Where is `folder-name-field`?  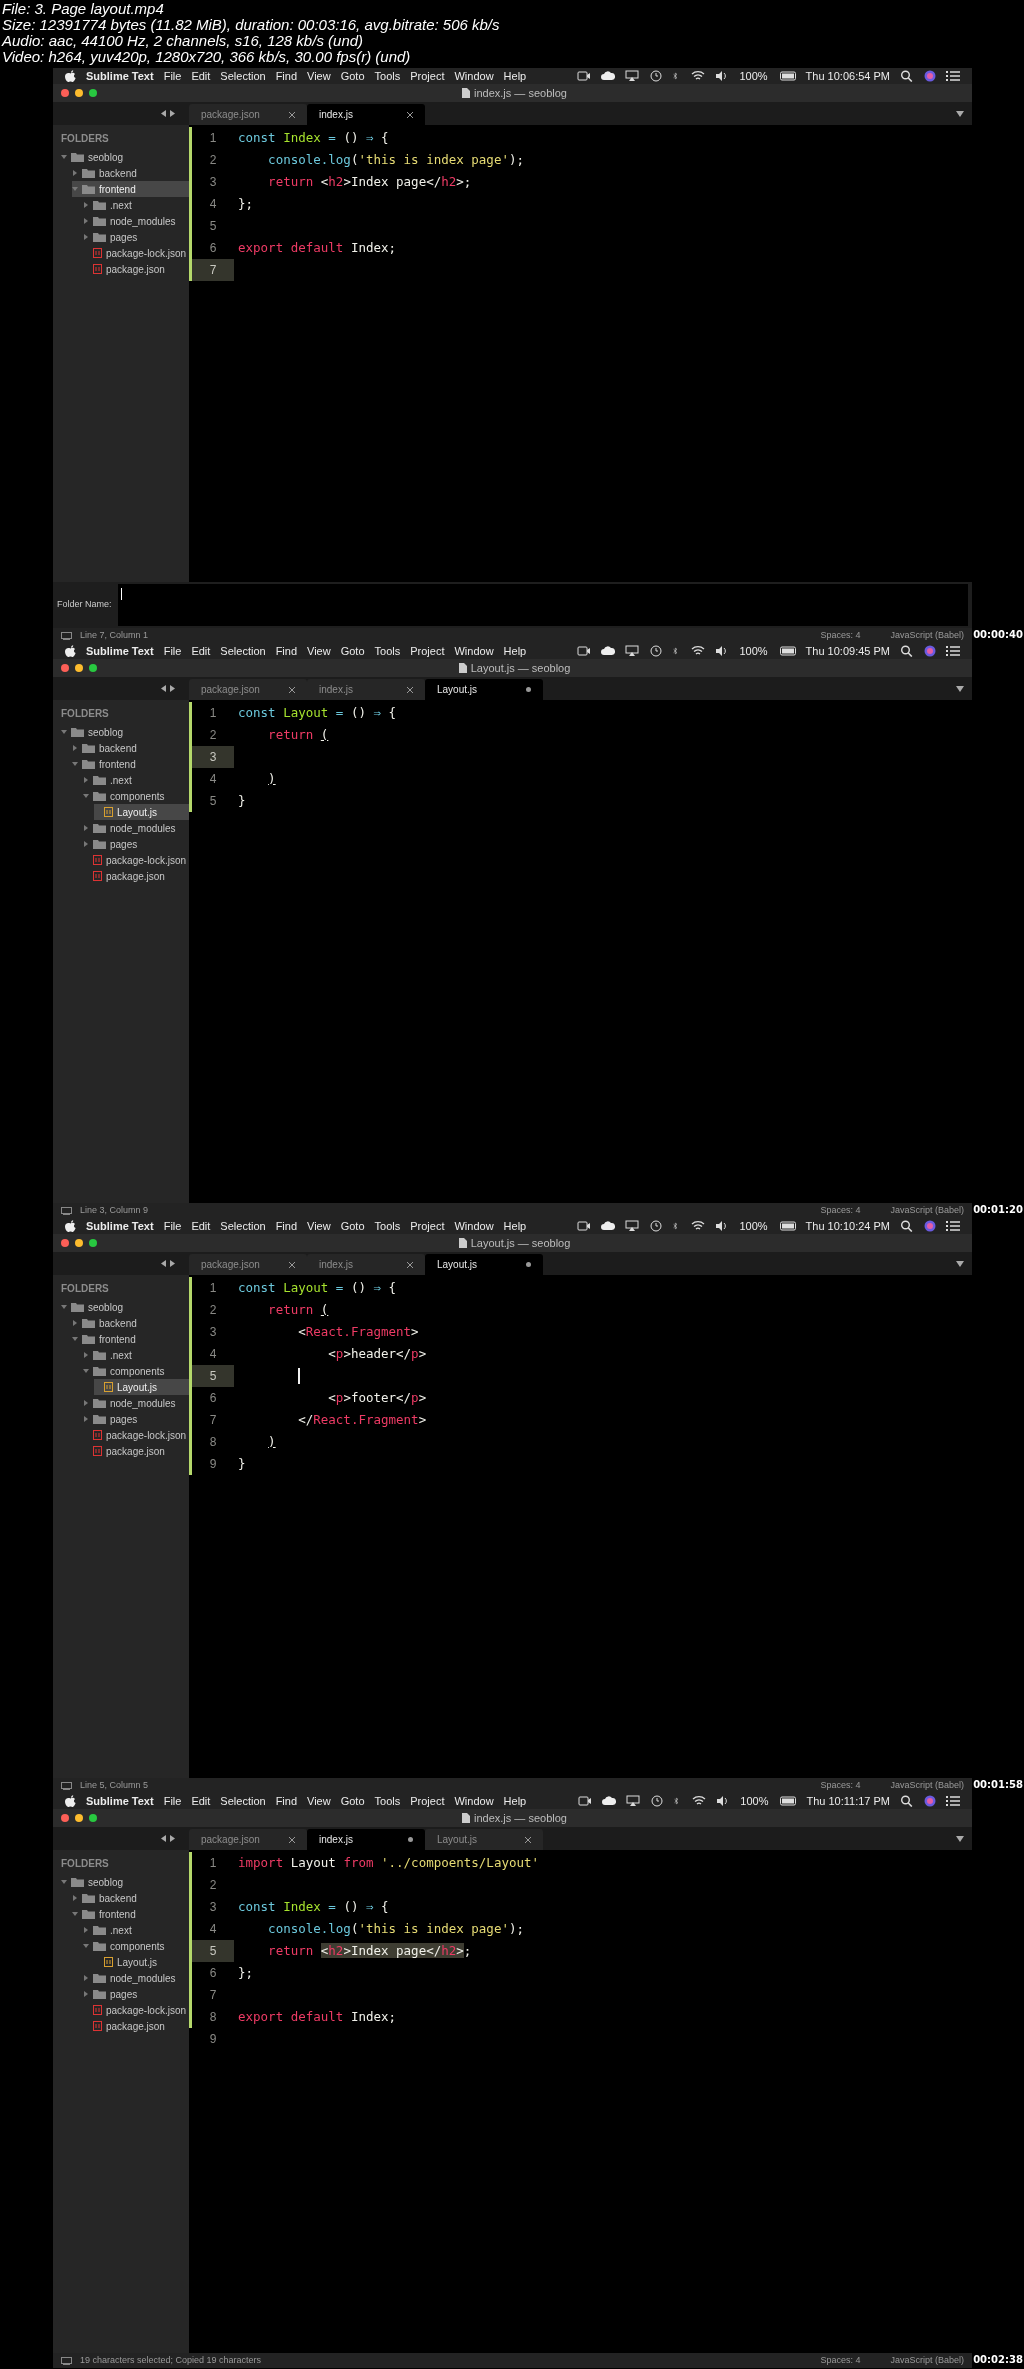 folder-name-field is located at coordinates (542, 605).